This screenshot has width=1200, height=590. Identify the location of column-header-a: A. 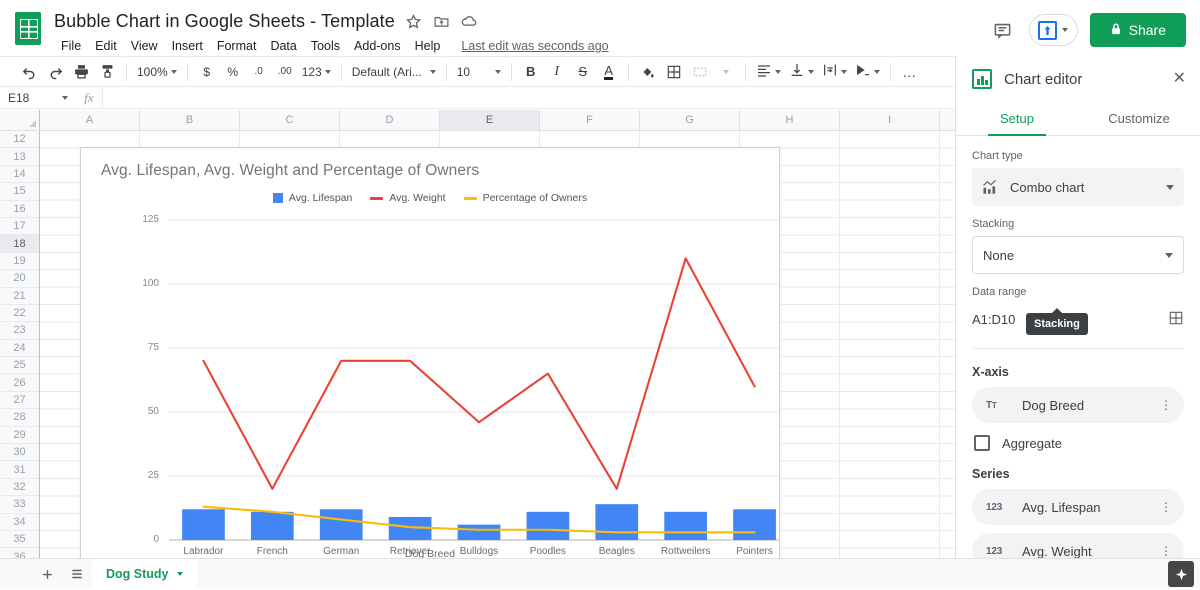
(90, 120).